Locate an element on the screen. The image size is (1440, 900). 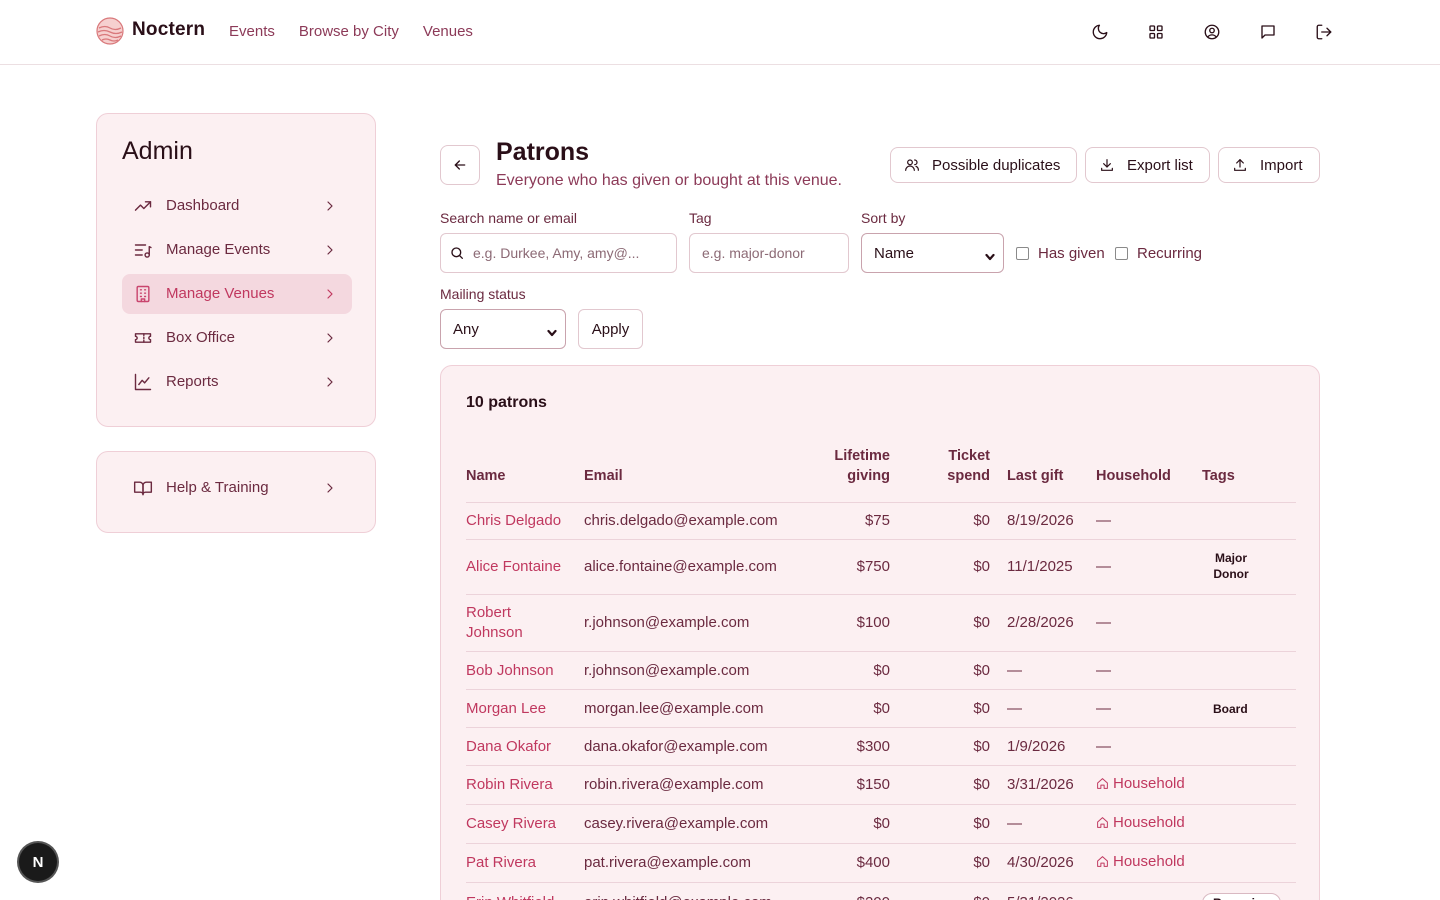
import-button: Import is located at coordinates (1269, 165).